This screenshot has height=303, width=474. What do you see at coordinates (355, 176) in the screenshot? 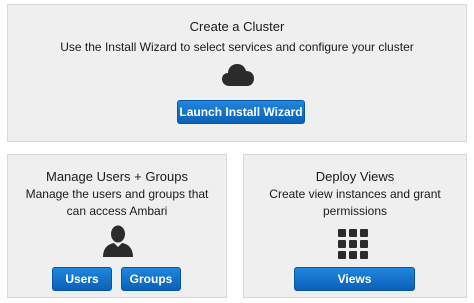
I see `deploy-views-title: Deploy Views` at bounding box center [355, 176].